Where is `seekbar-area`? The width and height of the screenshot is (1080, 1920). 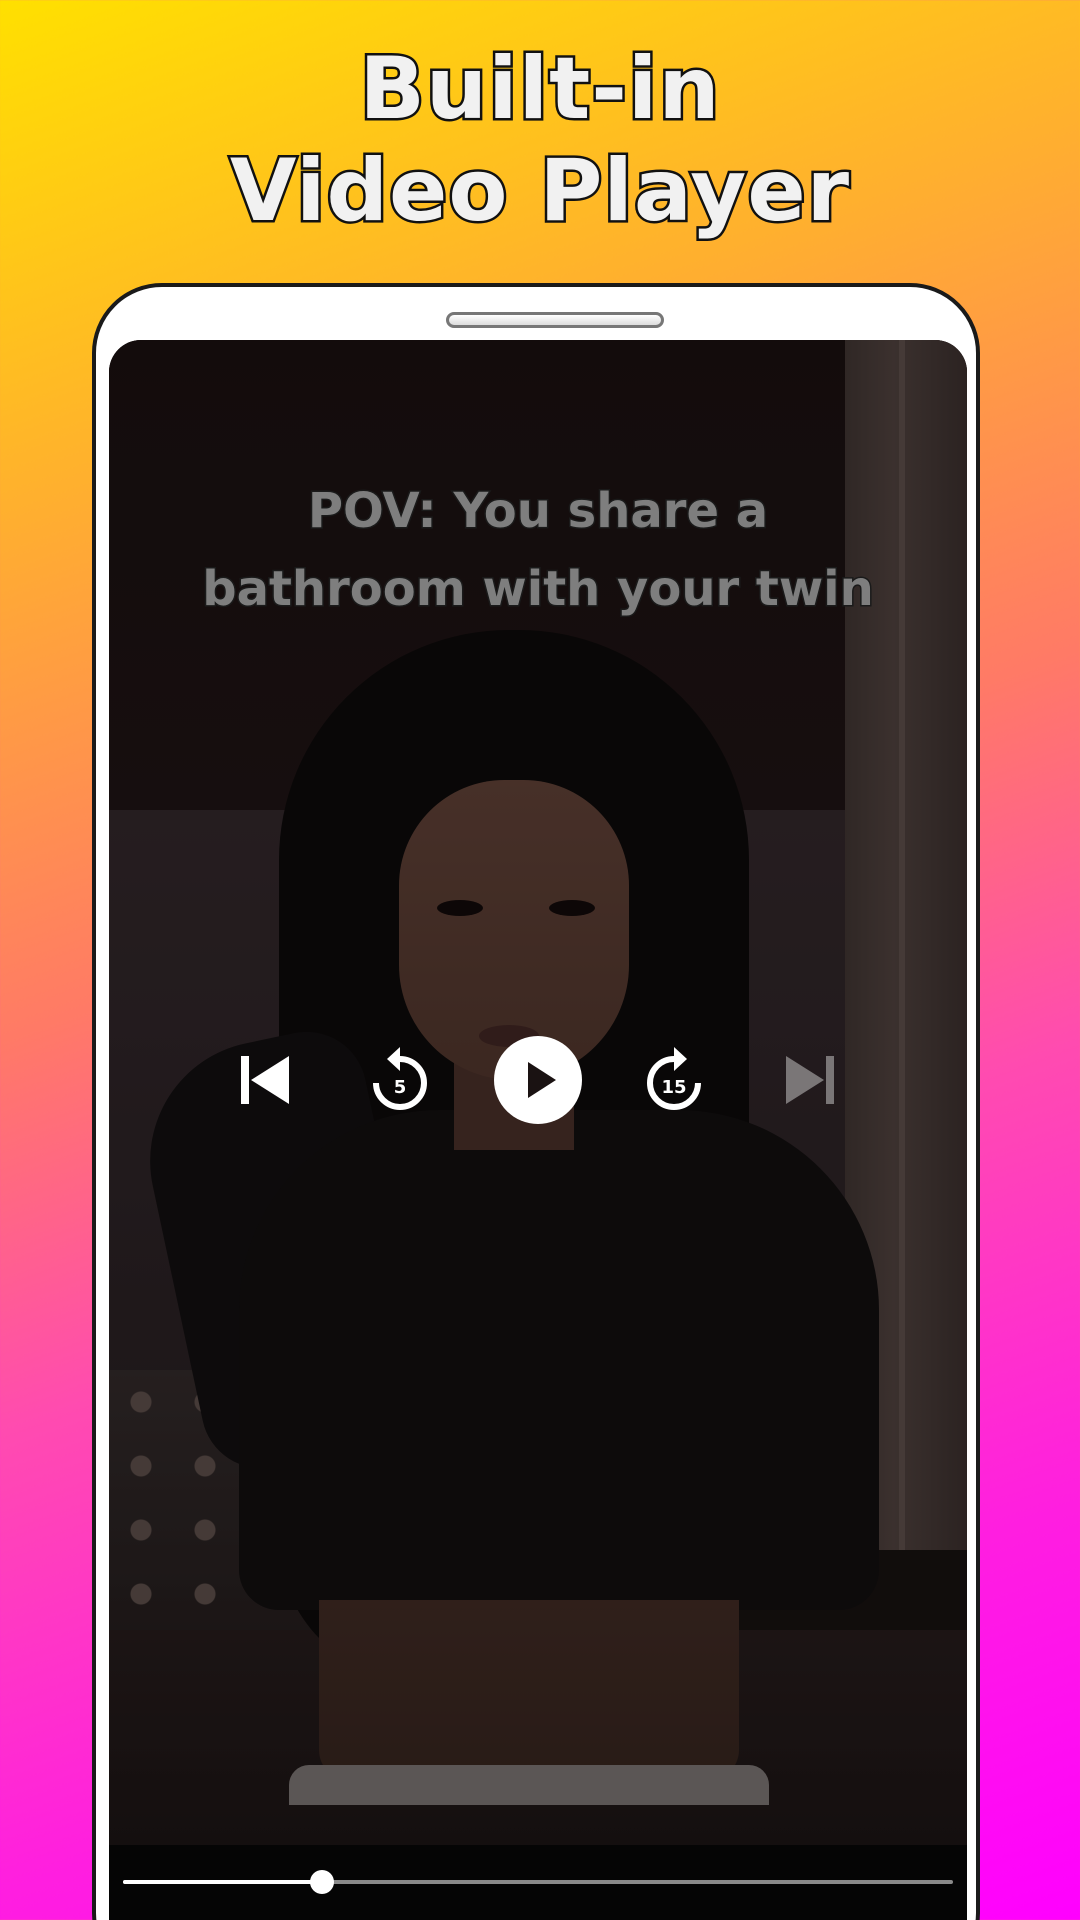
seekbar-area is located at coordinates (538, 1882).